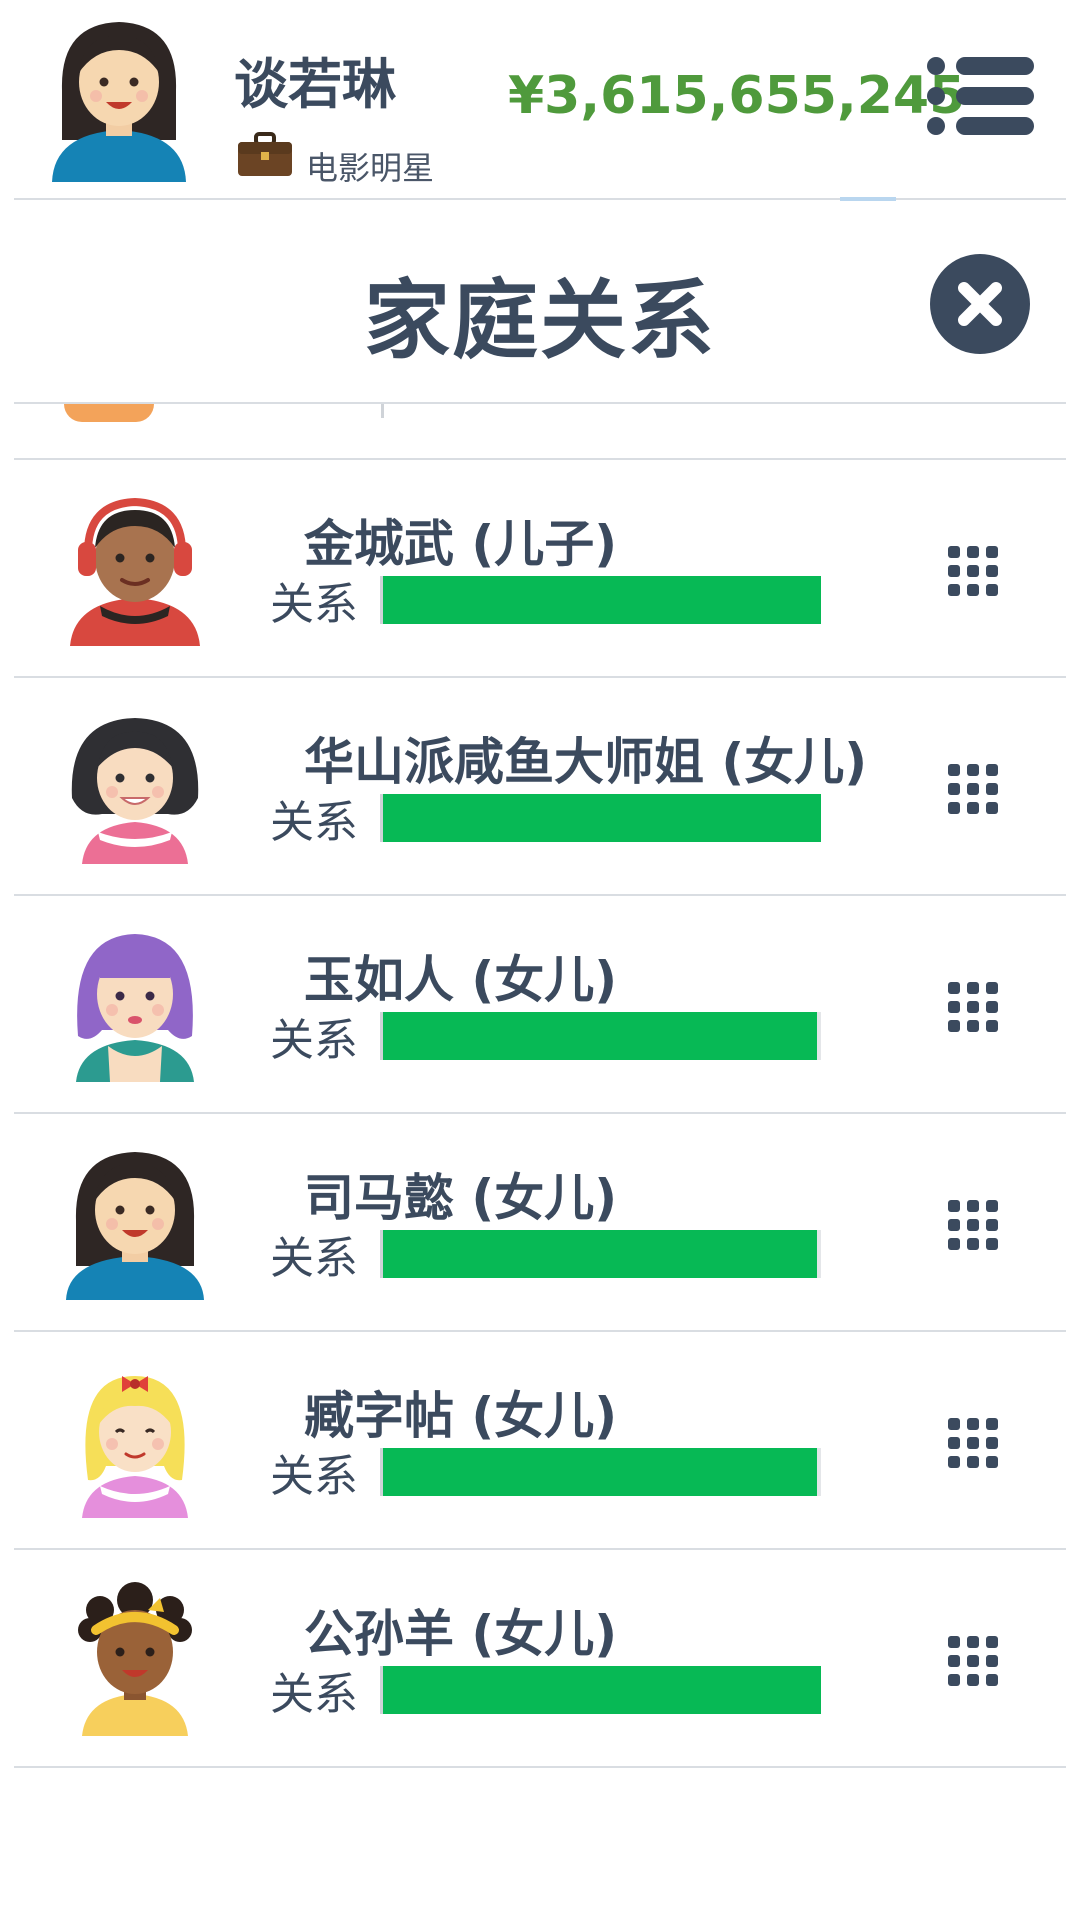 The height and width of the screenshot is (1920, 1080). I want to click on member-name: 华山派咸鱼大师姐 (女儿), so click(586, 762).